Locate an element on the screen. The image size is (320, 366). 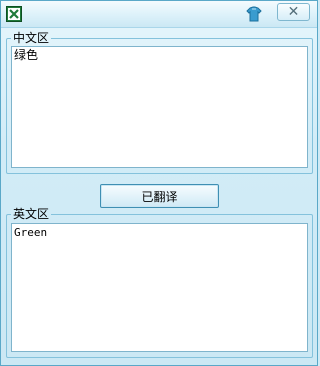
chinese-section-legend: 中文区 is located at coordinates (31, 38).